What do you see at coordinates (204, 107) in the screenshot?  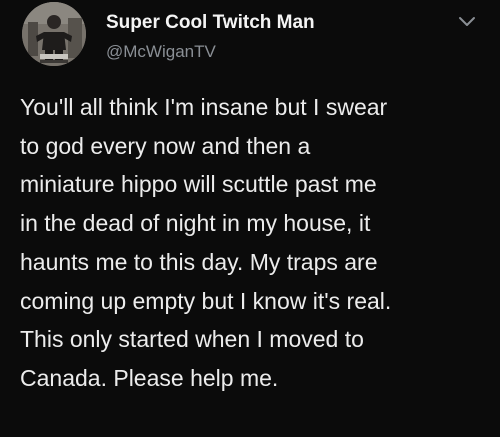 I see `tweet-text-line: You'll all think I'm insane but I swear` at bounding box center [204, 107].